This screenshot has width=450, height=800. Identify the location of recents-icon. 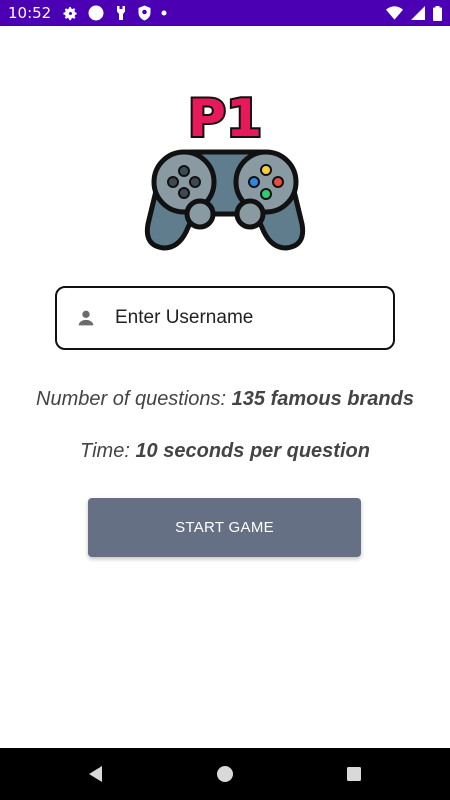
(354, 774).